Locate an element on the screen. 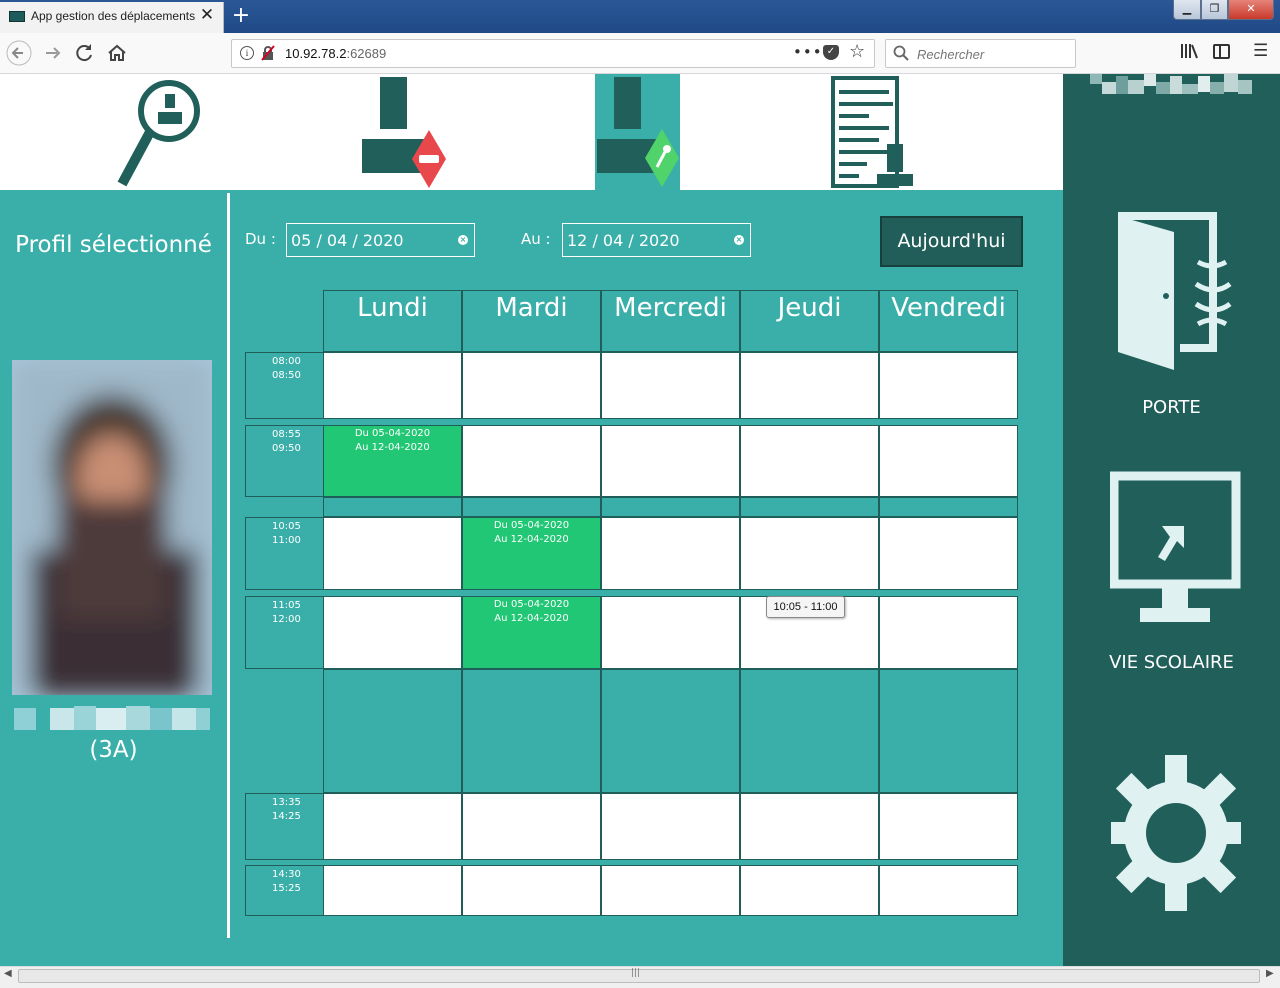  time-slot: 08:00 08:50 is located at coordinates (284, 385).